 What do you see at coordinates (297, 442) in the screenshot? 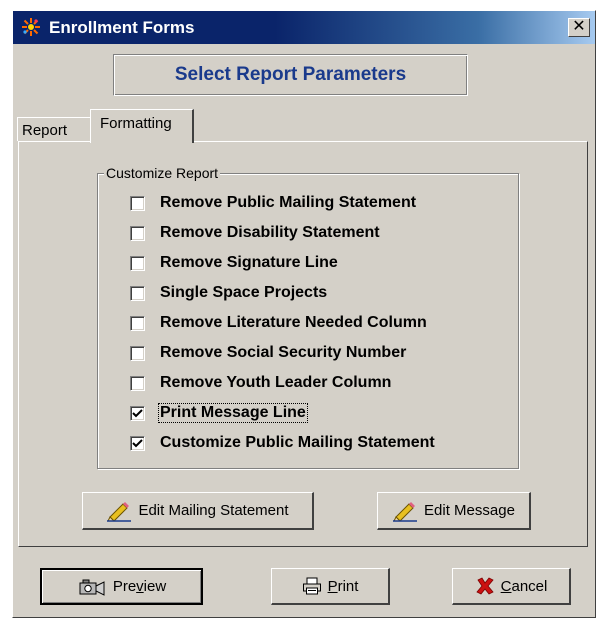
I see `option-label: Customize Public Mailing Statement` at bounding box center [297, 442].